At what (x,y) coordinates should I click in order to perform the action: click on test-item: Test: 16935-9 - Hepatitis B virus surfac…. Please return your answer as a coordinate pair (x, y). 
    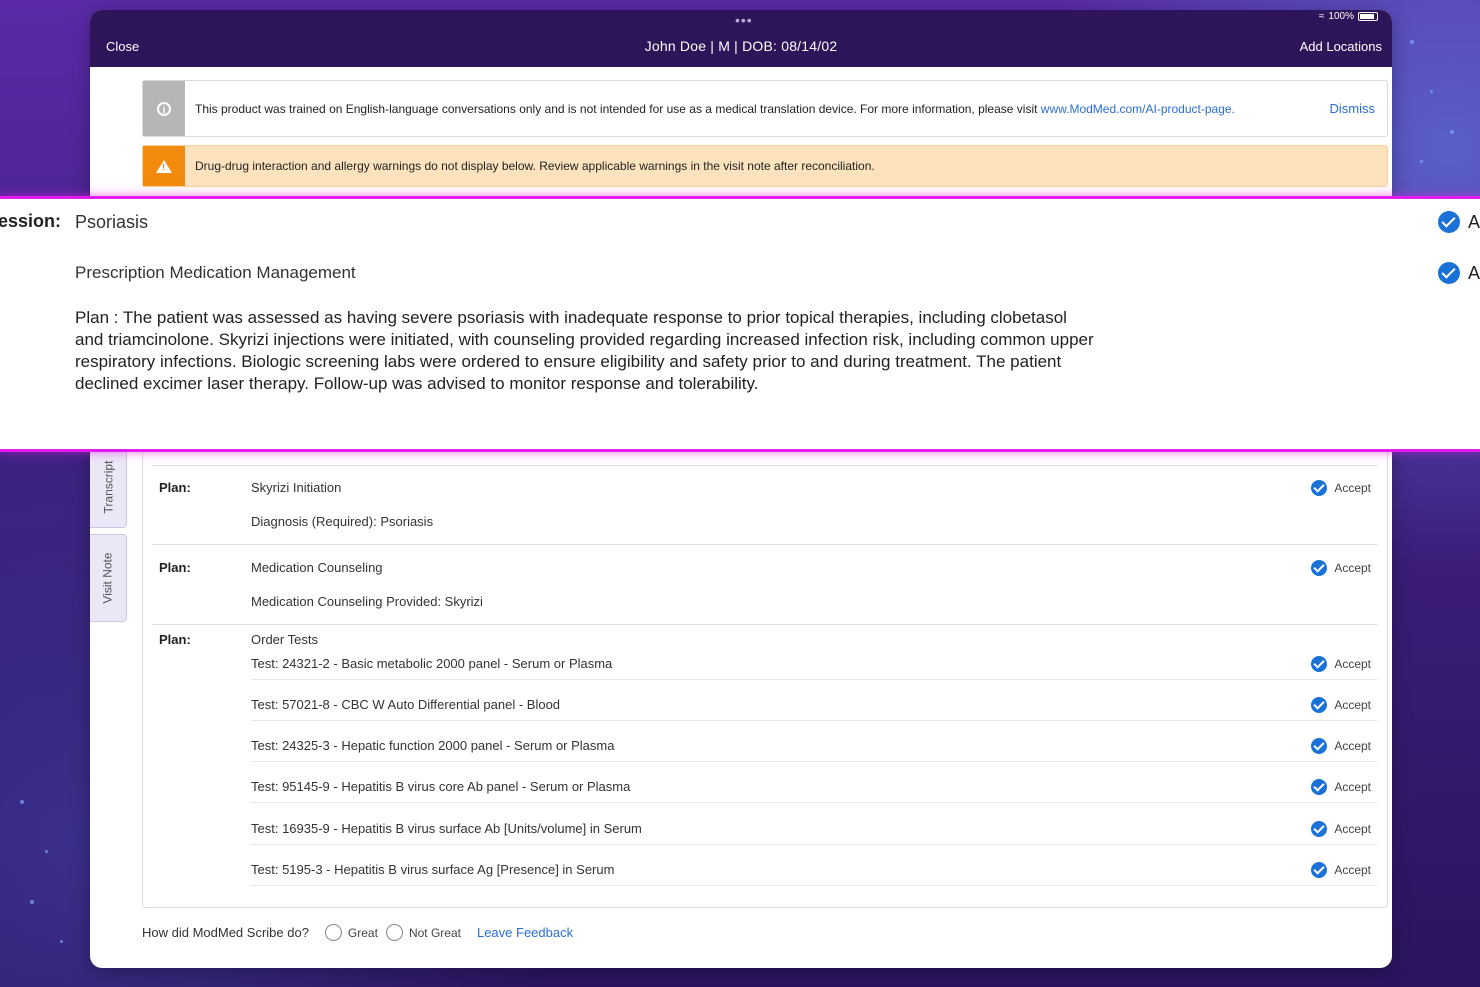
    Looking at the image, I should click on (446, 828).